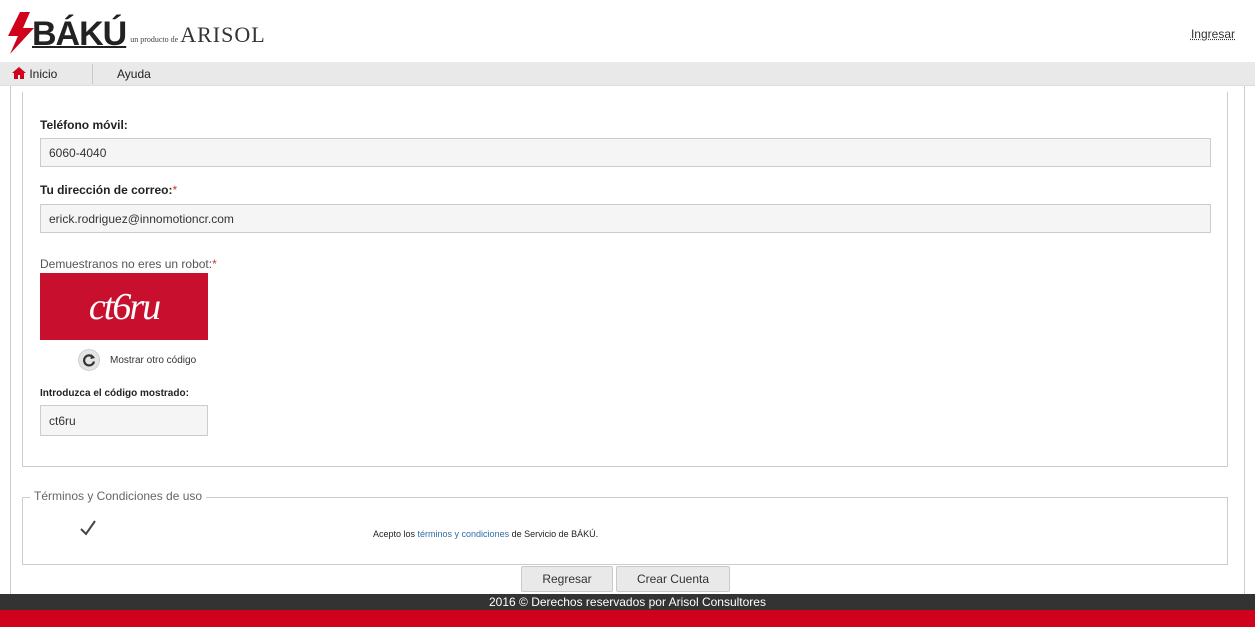  I want to click on create-account-button: Crear Cuenta, so click(673, 579).